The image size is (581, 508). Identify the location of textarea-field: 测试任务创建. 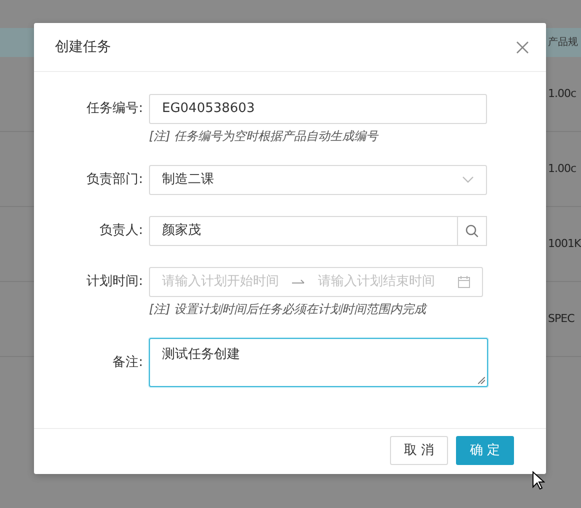
(318, 362).